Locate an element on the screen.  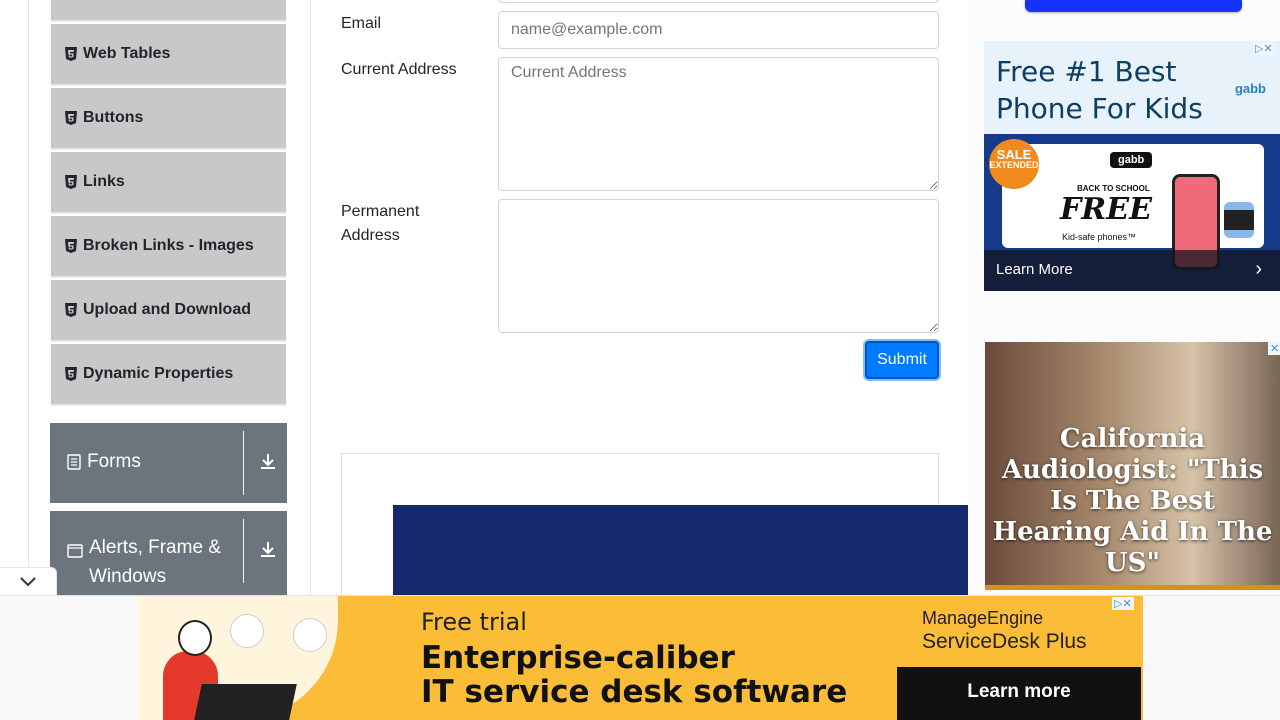
content-divider is located at coordinates (310, 297).